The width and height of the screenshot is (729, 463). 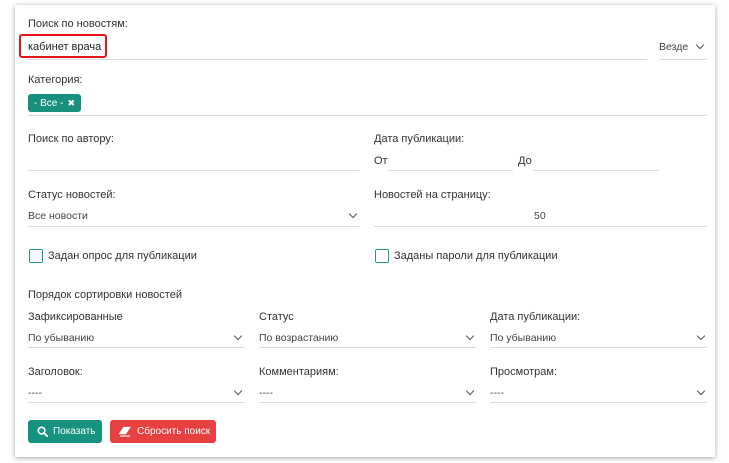 What do you see at coordinates (596, 161) in the screenshot?
I see `pubdate-to-input` at bounding box center [596, 161].